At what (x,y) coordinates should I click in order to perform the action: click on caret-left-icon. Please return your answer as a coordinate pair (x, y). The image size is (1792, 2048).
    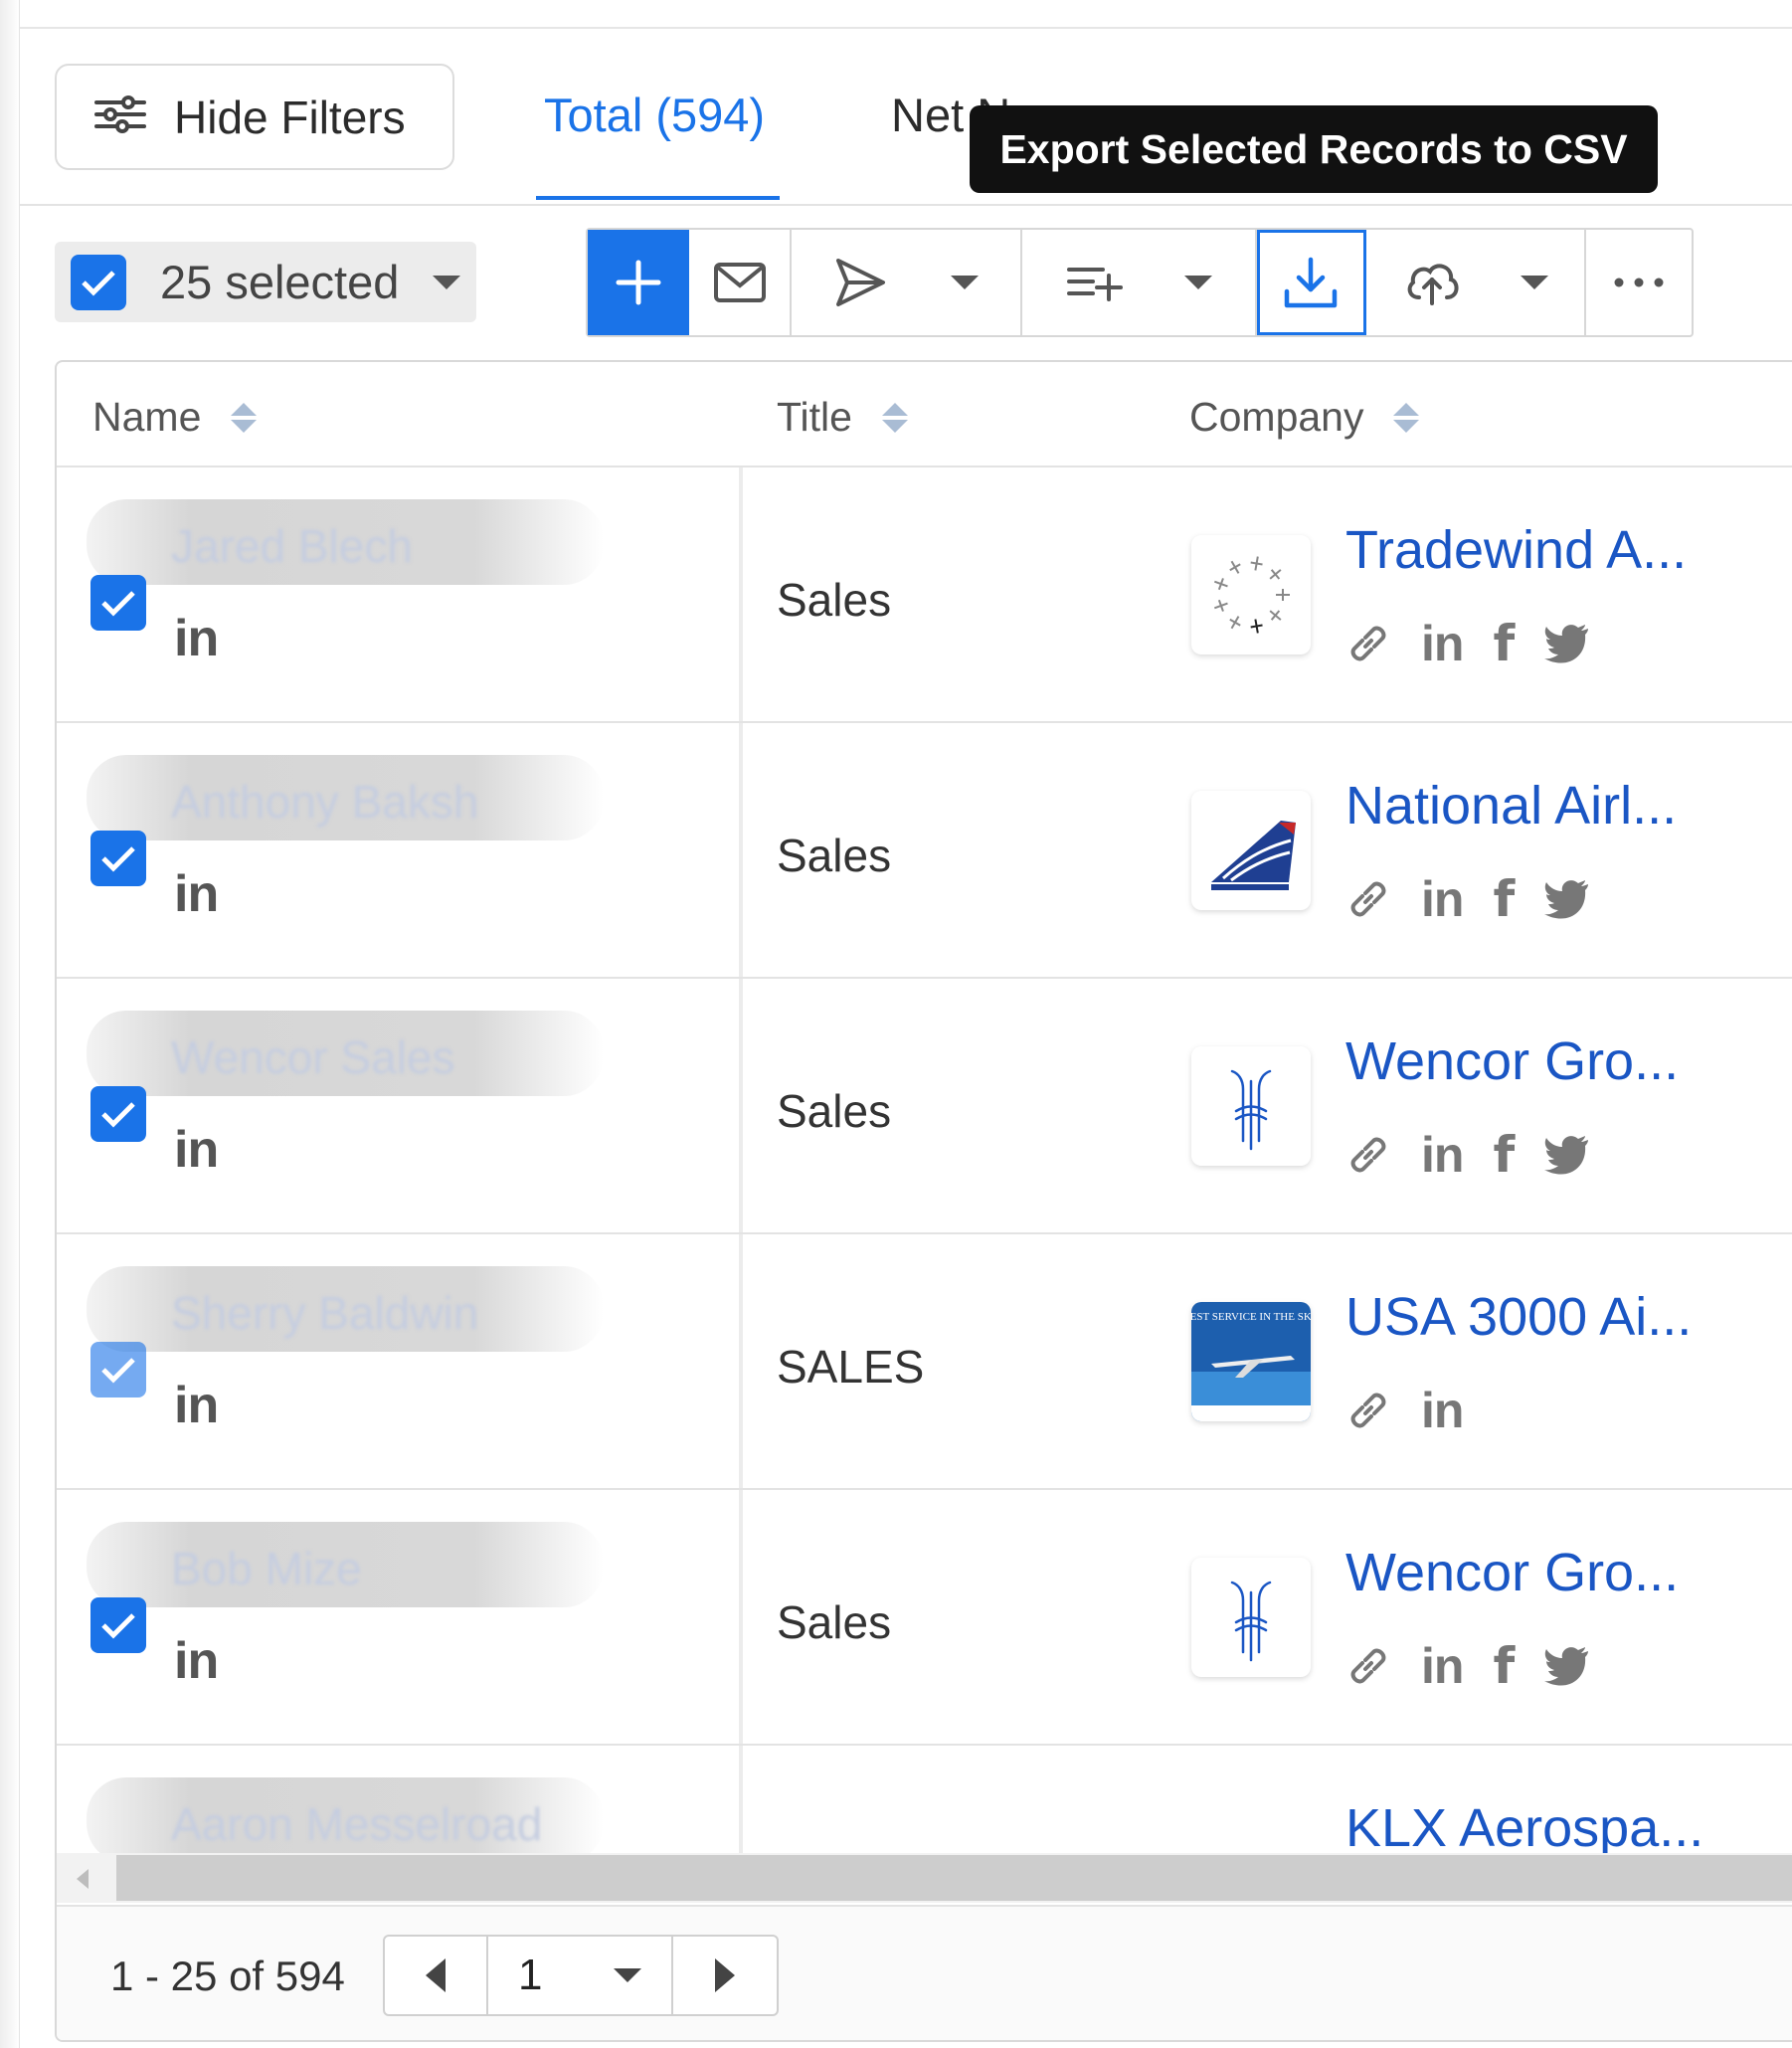
    Looking at the image, I should click on (436, 1975).